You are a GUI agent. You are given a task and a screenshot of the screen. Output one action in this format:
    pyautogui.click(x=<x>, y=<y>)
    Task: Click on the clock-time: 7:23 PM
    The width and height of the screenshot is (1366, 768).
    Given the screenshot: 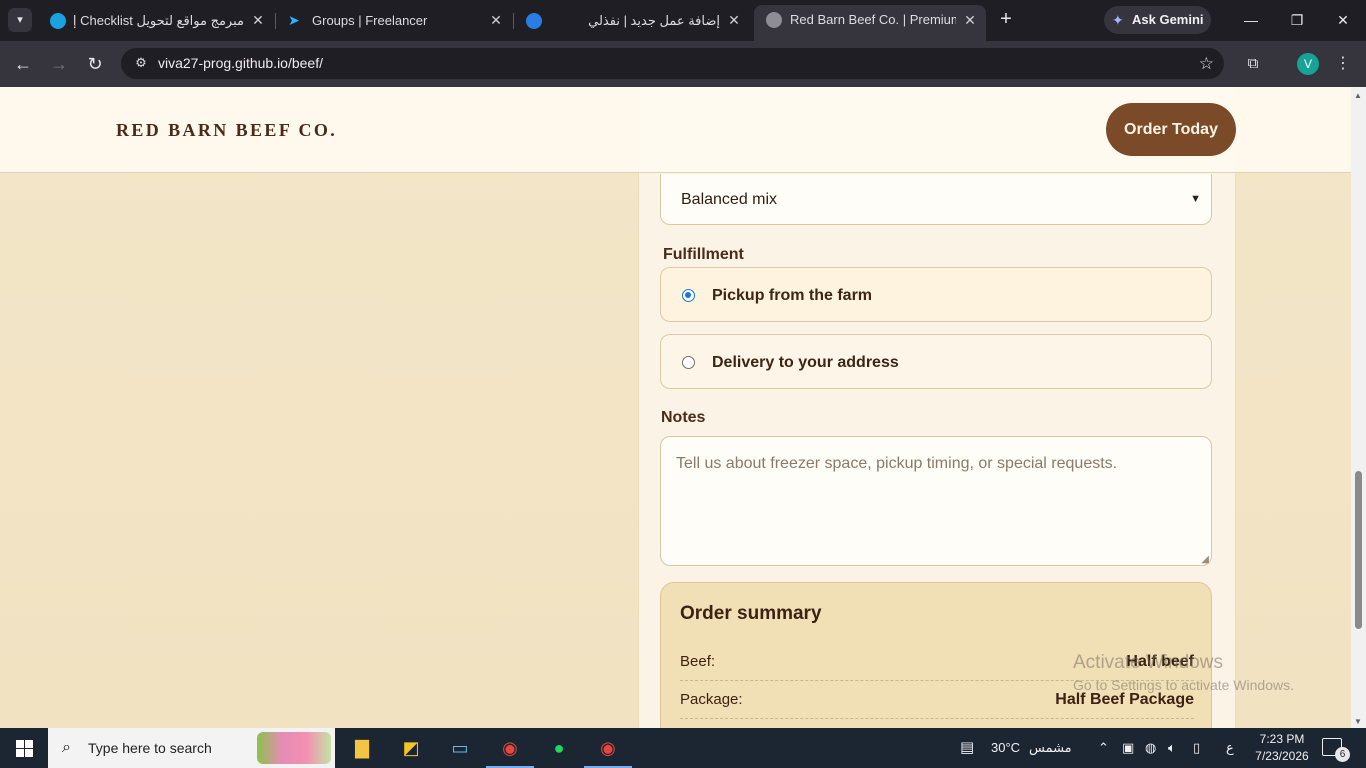 What is the action you would take?
    pyautogui.click(x=1282, y=739)
    